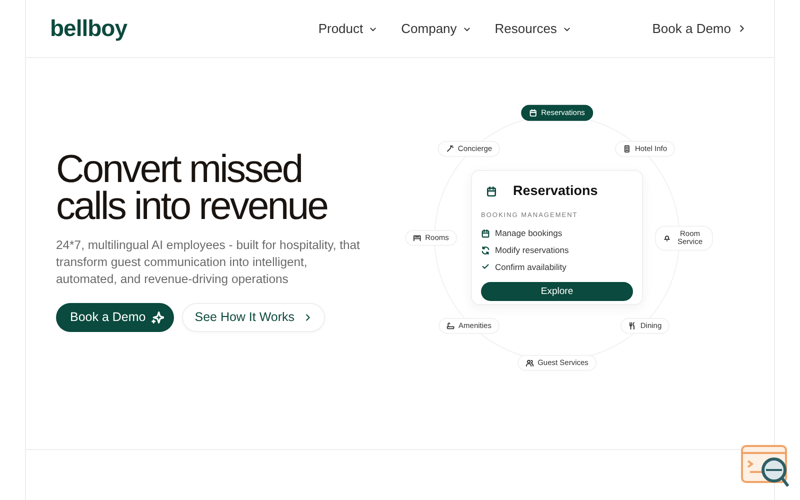 Image resolution: width=800 pixels, height=500 pixels. I want to click on people-icon, so click(530, 363).